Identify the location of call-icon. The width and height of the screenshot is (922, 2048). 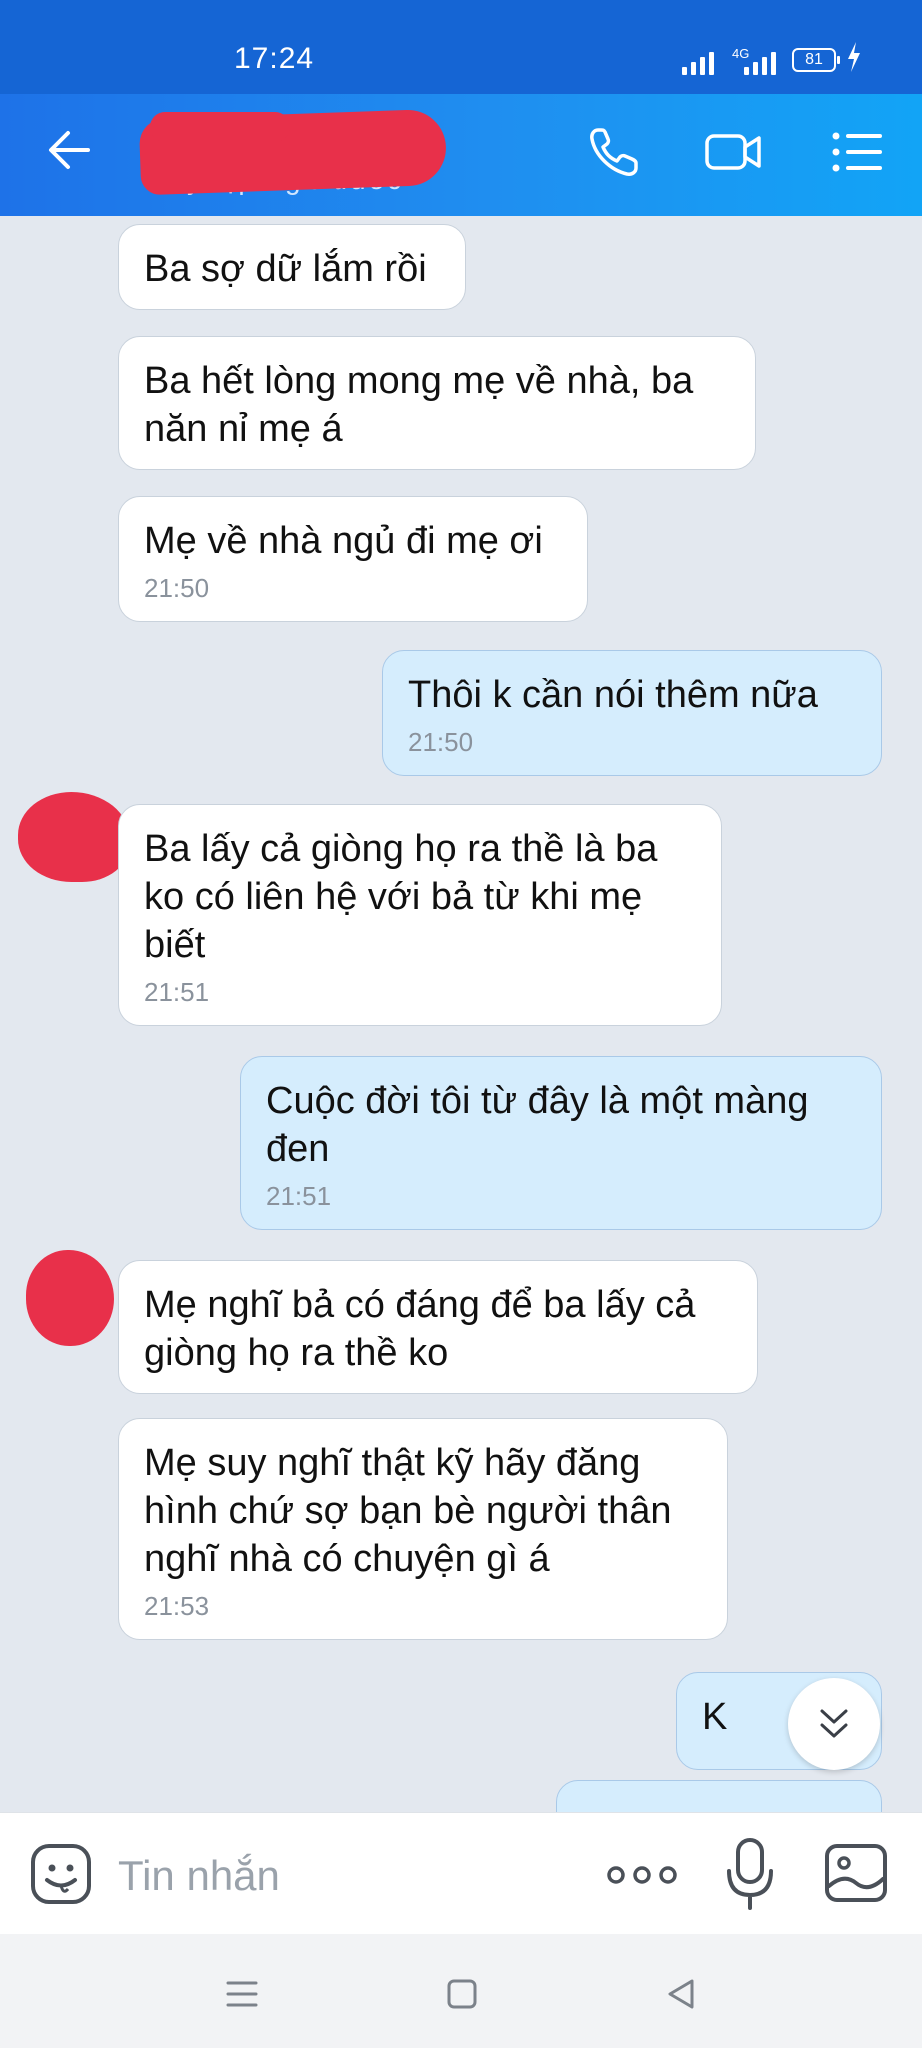
(614, 152).